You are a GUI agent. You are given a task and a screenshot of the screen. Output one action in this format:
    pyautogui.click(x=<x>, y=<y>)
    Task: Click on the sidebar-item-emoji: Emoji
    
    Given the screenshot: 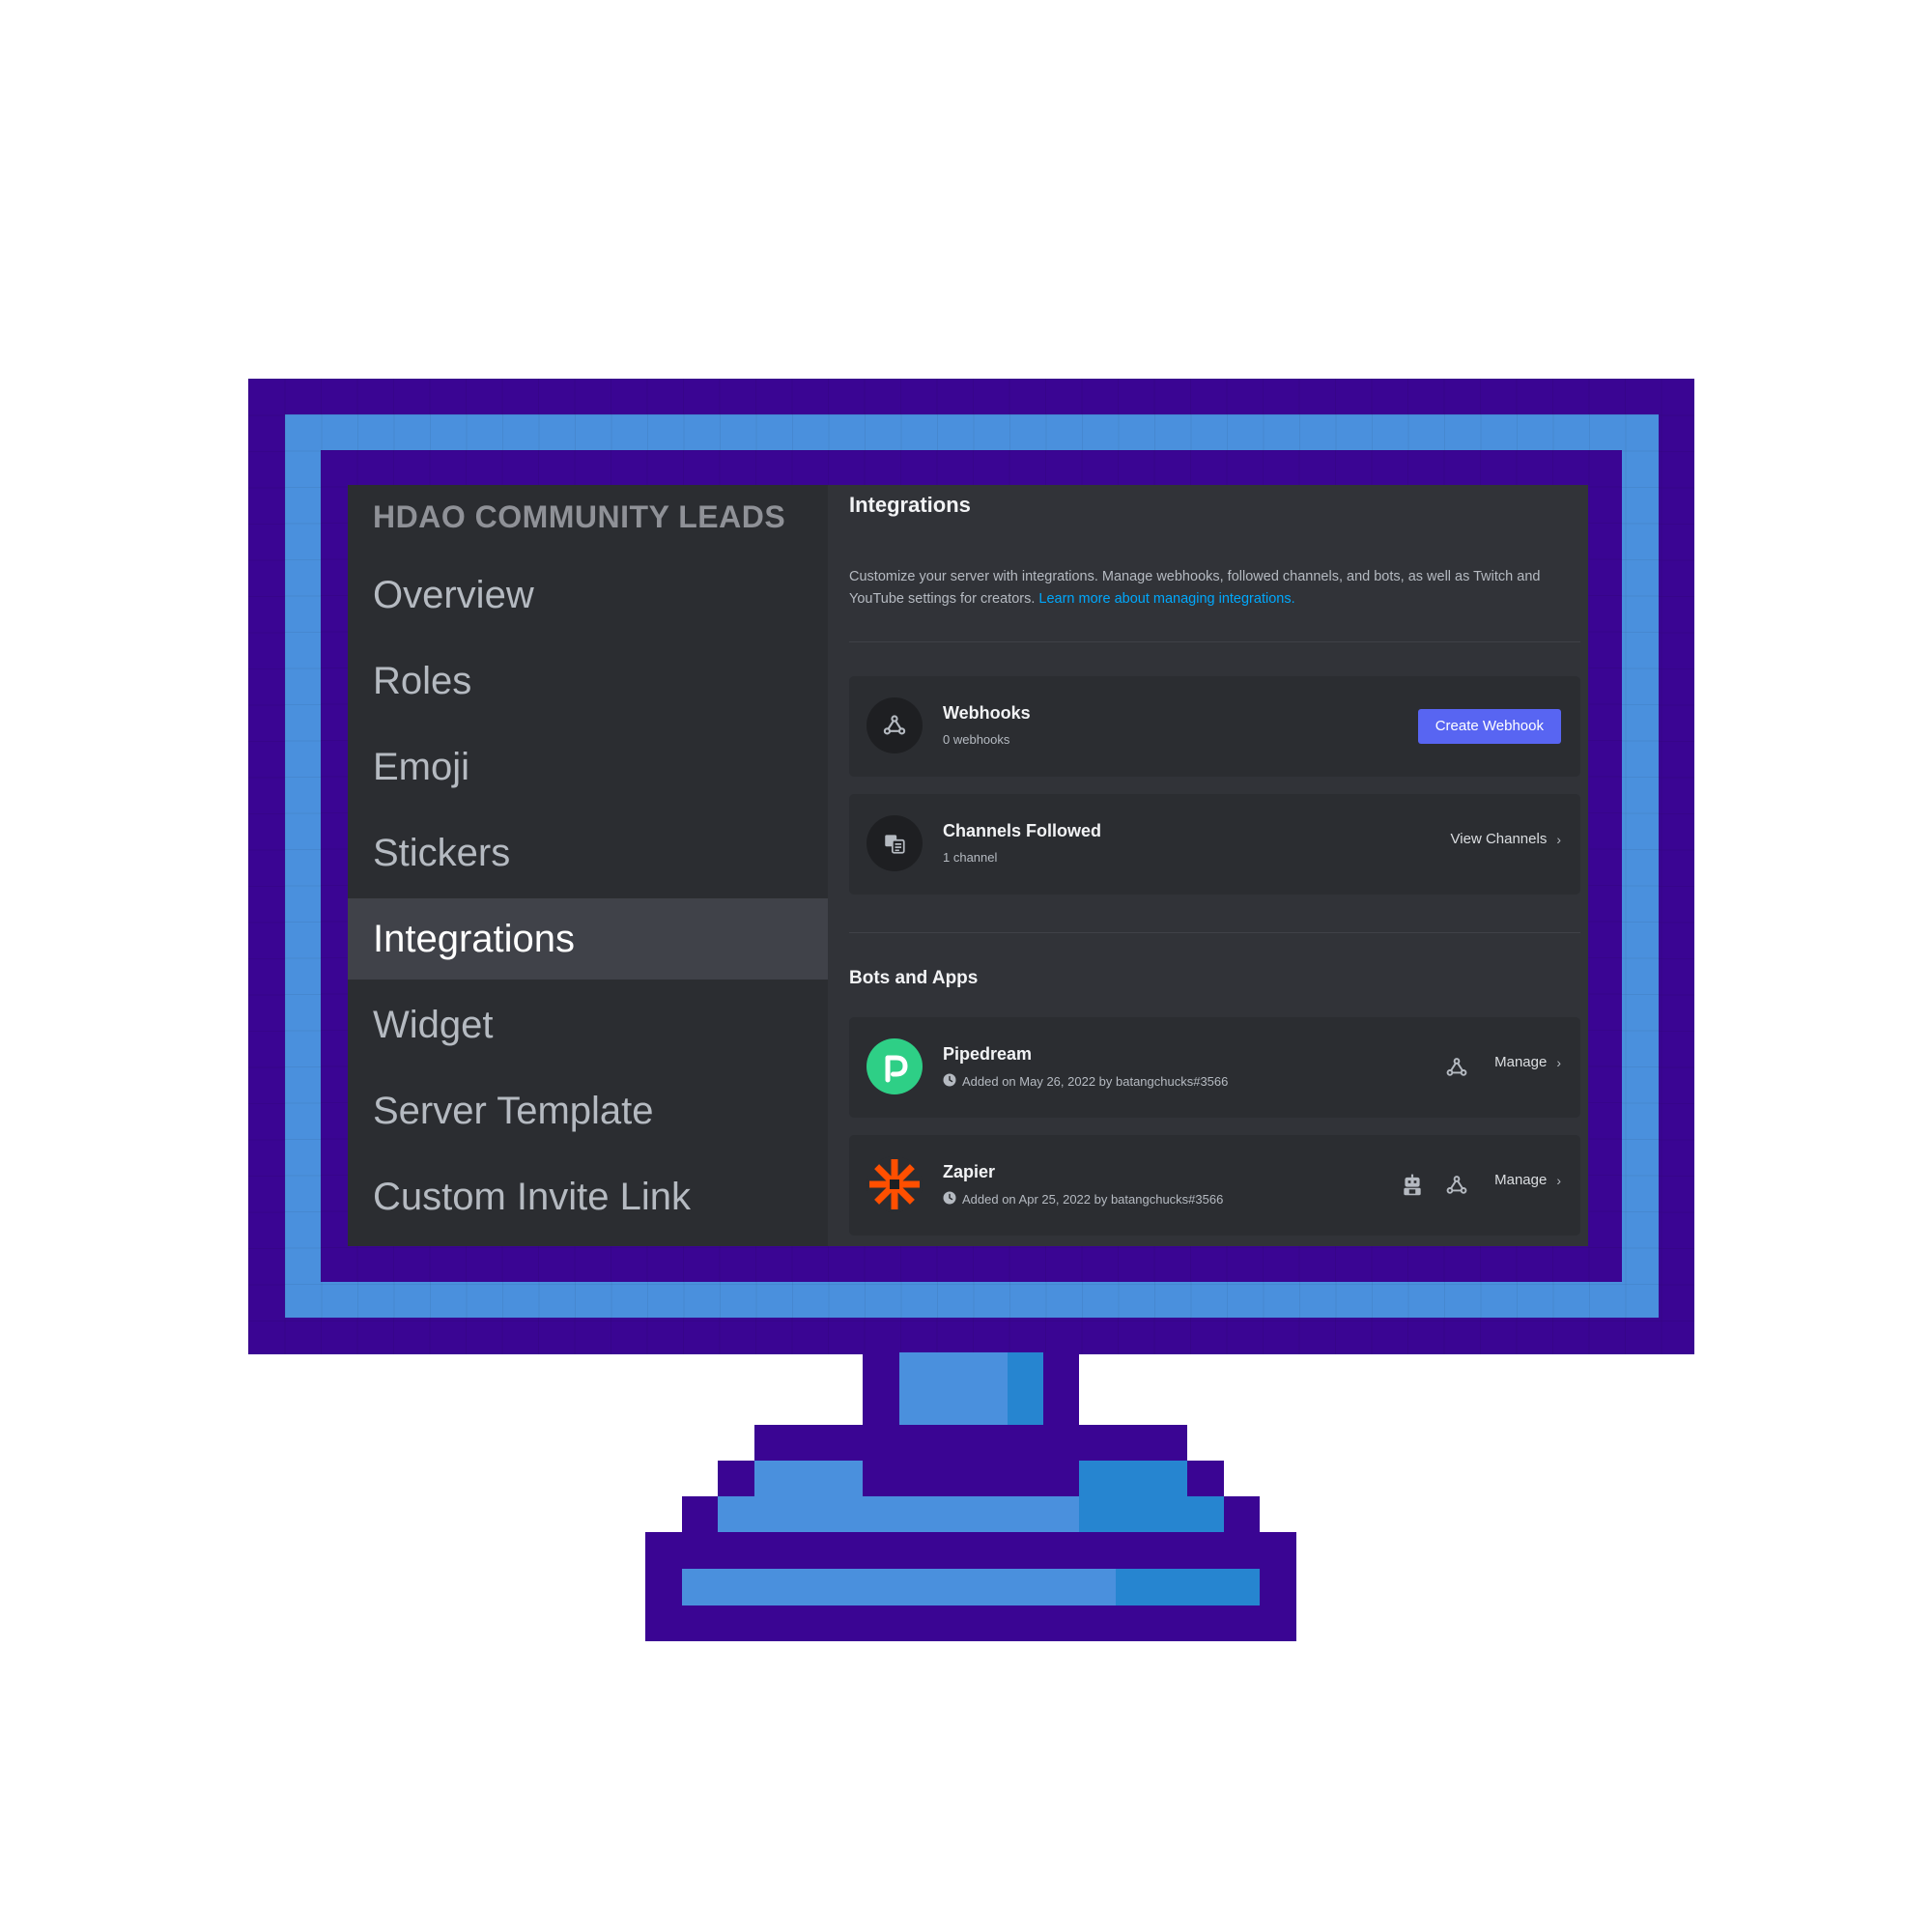 What is the action you would take?
    pyautogui.click(x=588, y=767)
    